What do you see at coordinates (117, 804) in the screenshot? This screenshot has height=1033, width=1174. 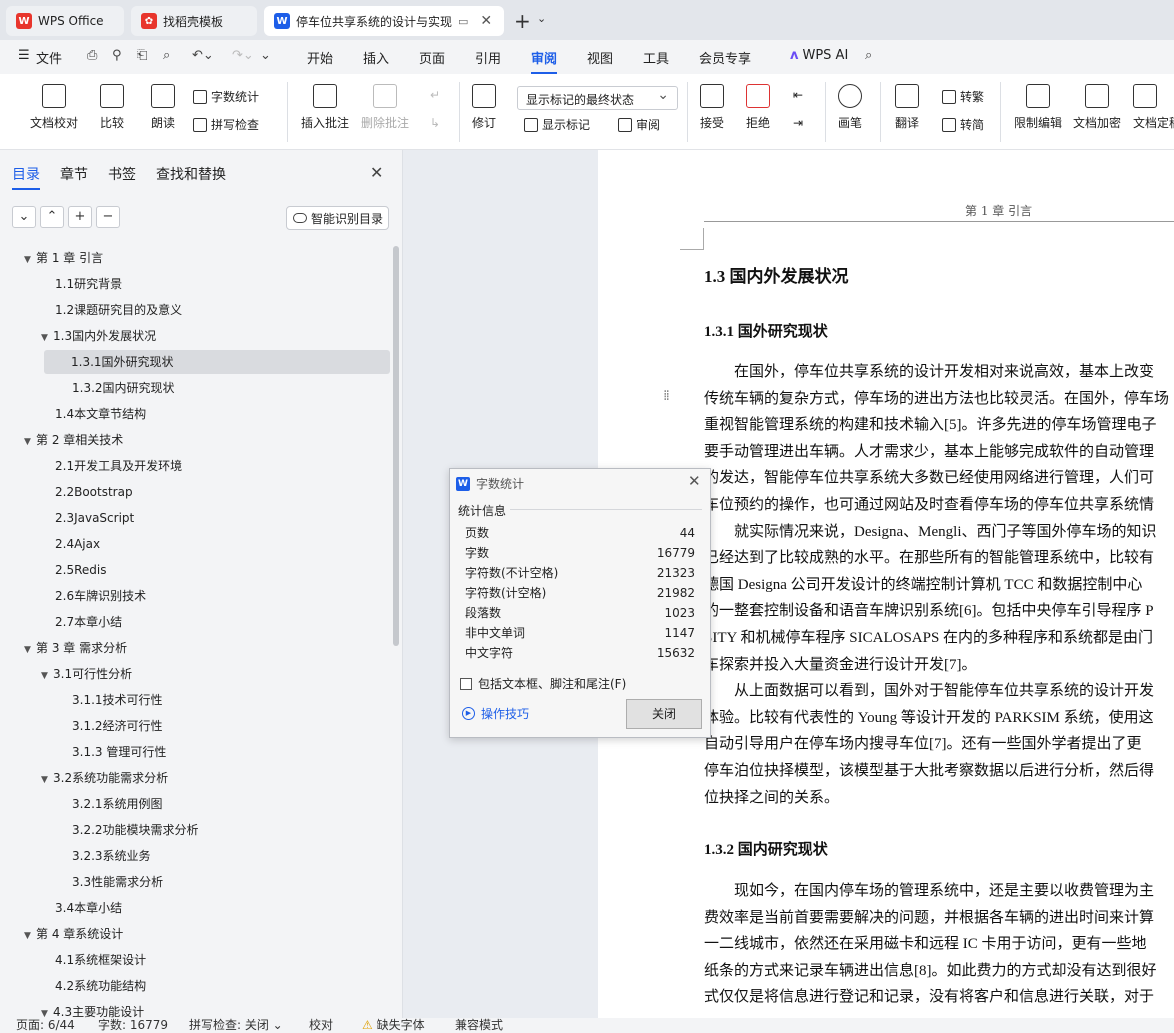 I see `toc-item: 3.2.1系统用例图` at bounding box center [117, 804].